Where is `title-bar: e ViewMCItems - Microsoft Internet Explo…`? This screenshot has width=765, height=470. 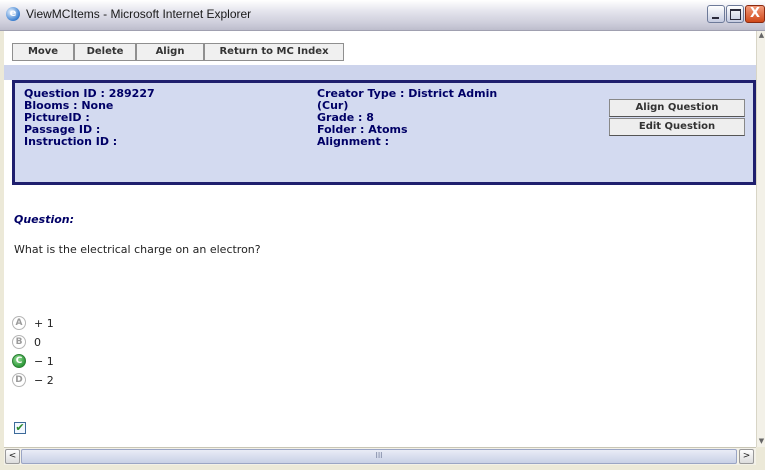 title-bar: e ViewMCItems - Microsoft Internet Explo… is located at coordinates (382, 15).